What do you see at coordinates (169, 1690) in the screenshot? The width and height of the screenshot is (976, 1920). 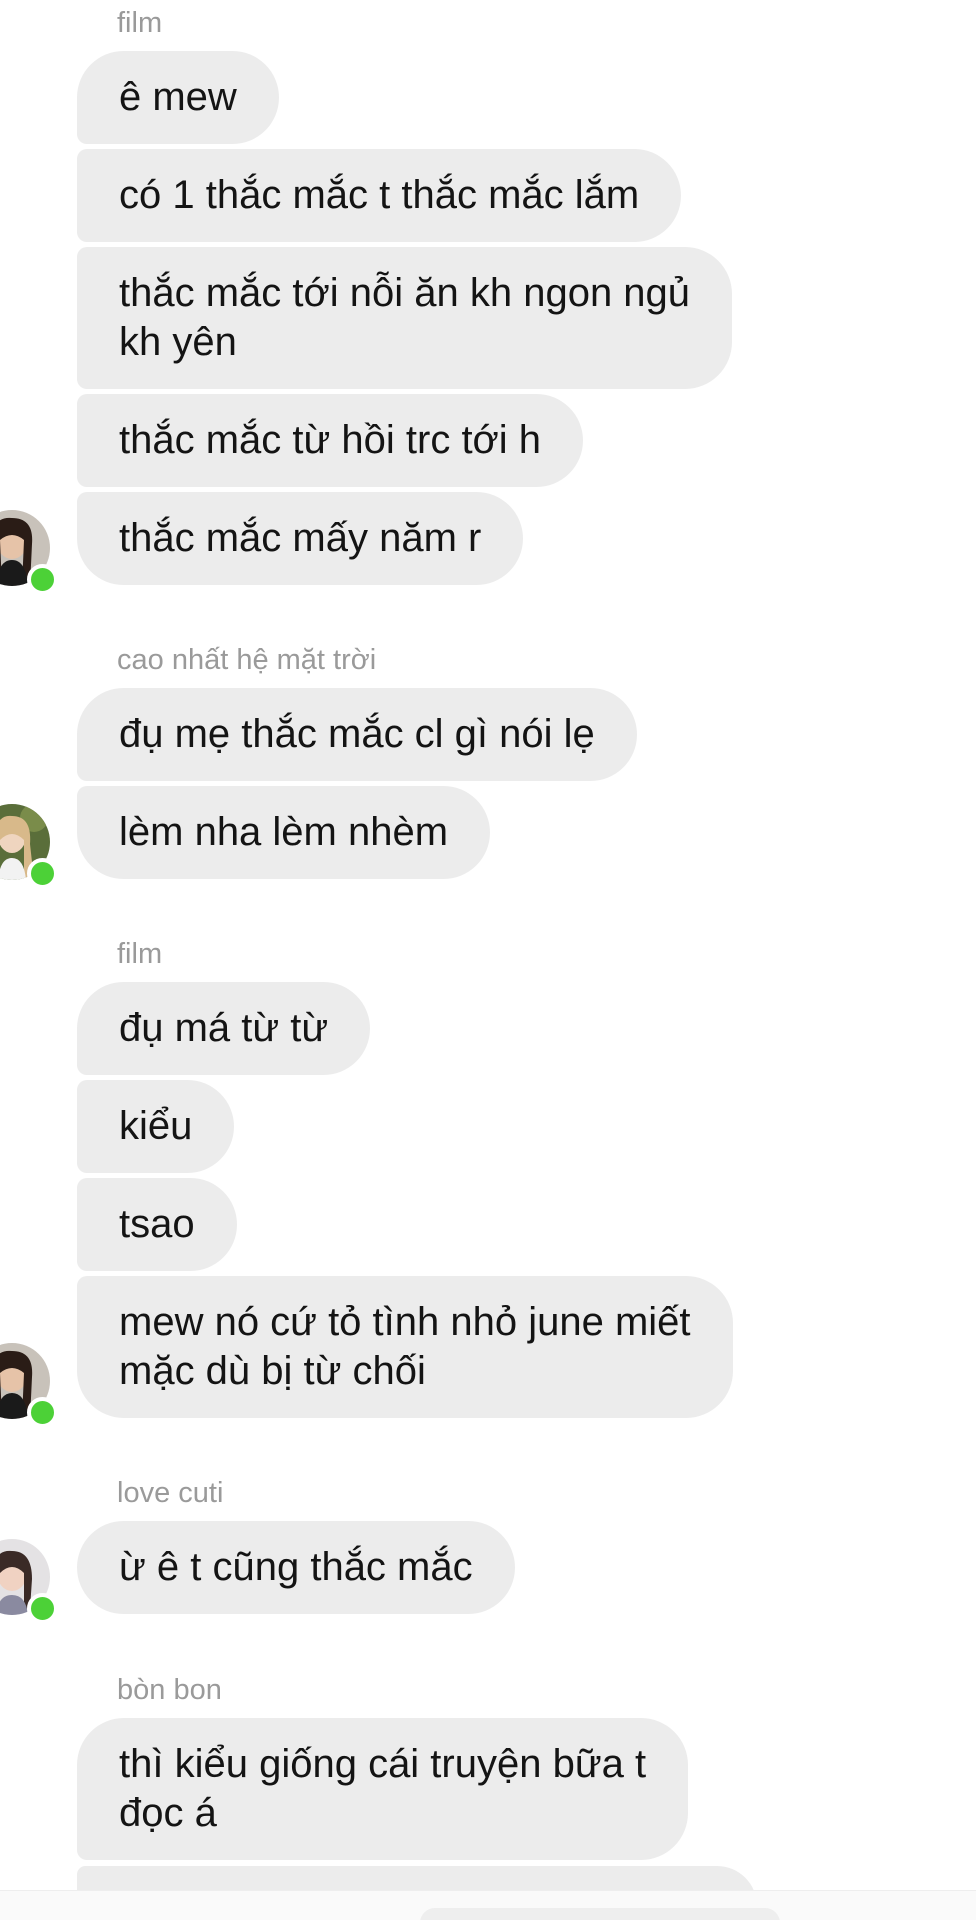 I see `sender-name: bòn bon` at bounding box center [169, 1690].